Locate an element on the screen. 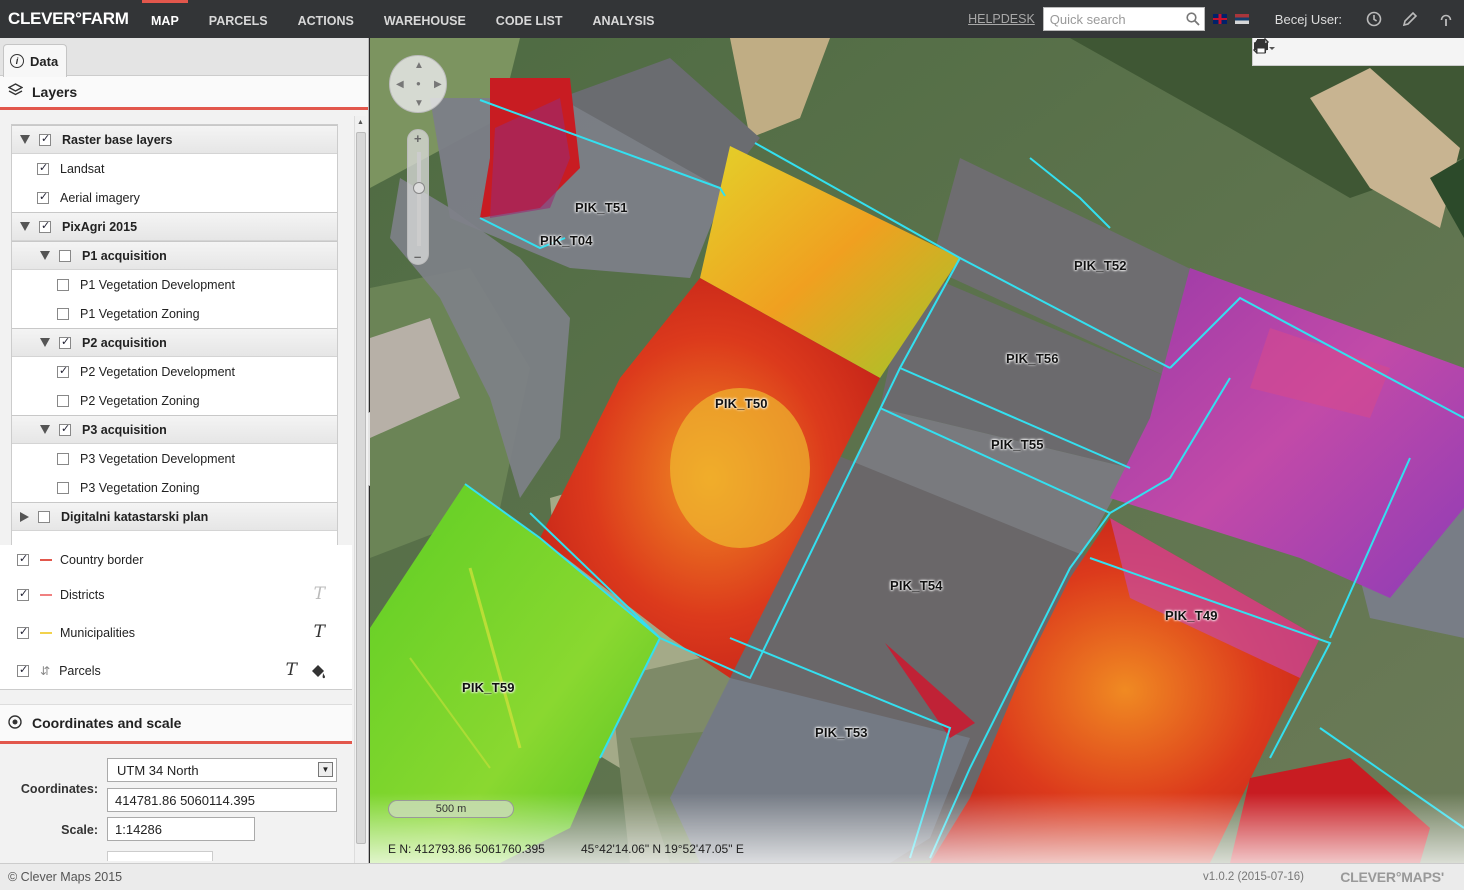 The image size is (1464, 890). group-p3-acquisition: P3 acquisition is located at coordinates (174, 429).